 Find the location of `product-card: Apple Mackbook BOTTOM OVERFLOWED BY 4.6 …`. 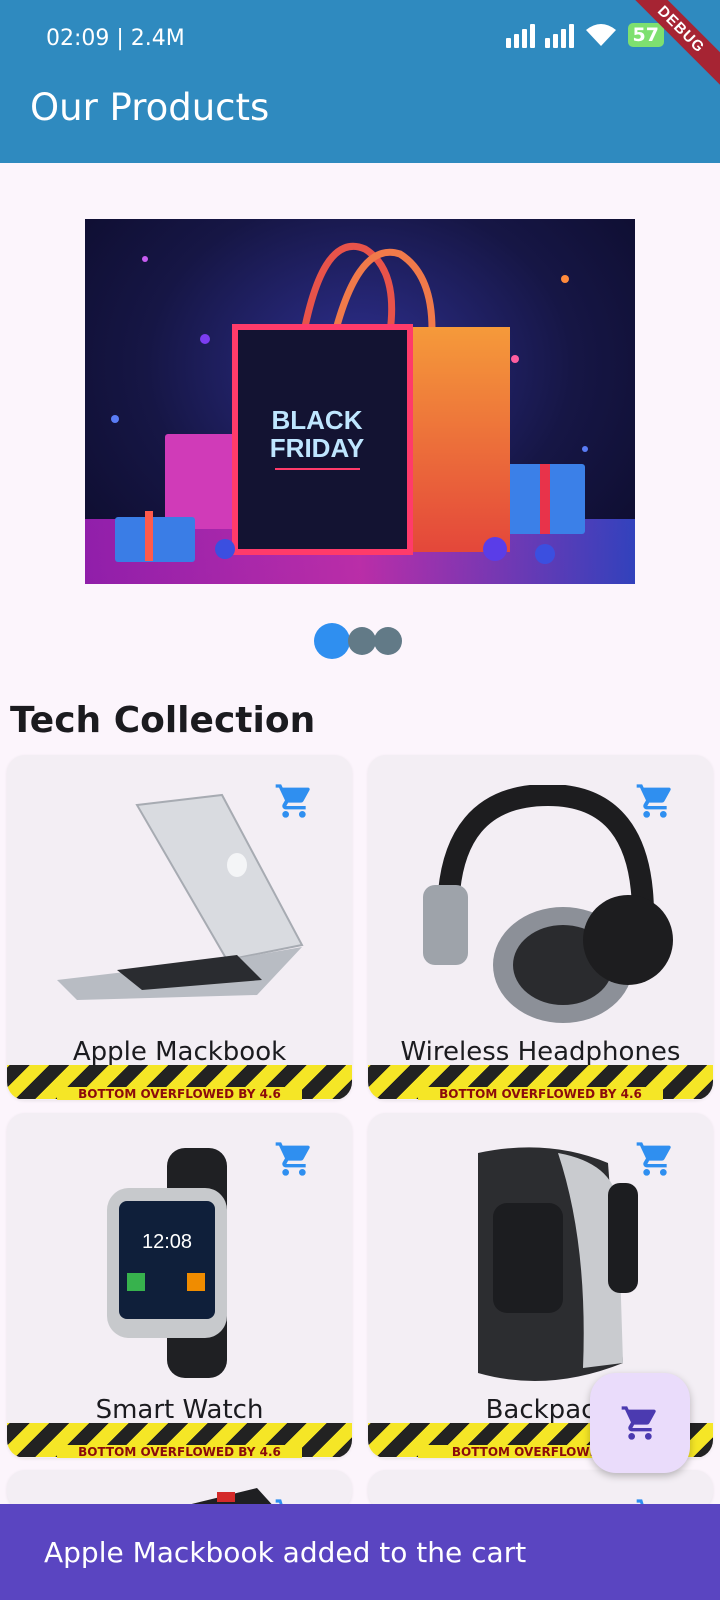

product-card: Apple Mackbook BOTTOM OVERFLOWED BY 4.6 … is located at coordinates (179, 927).